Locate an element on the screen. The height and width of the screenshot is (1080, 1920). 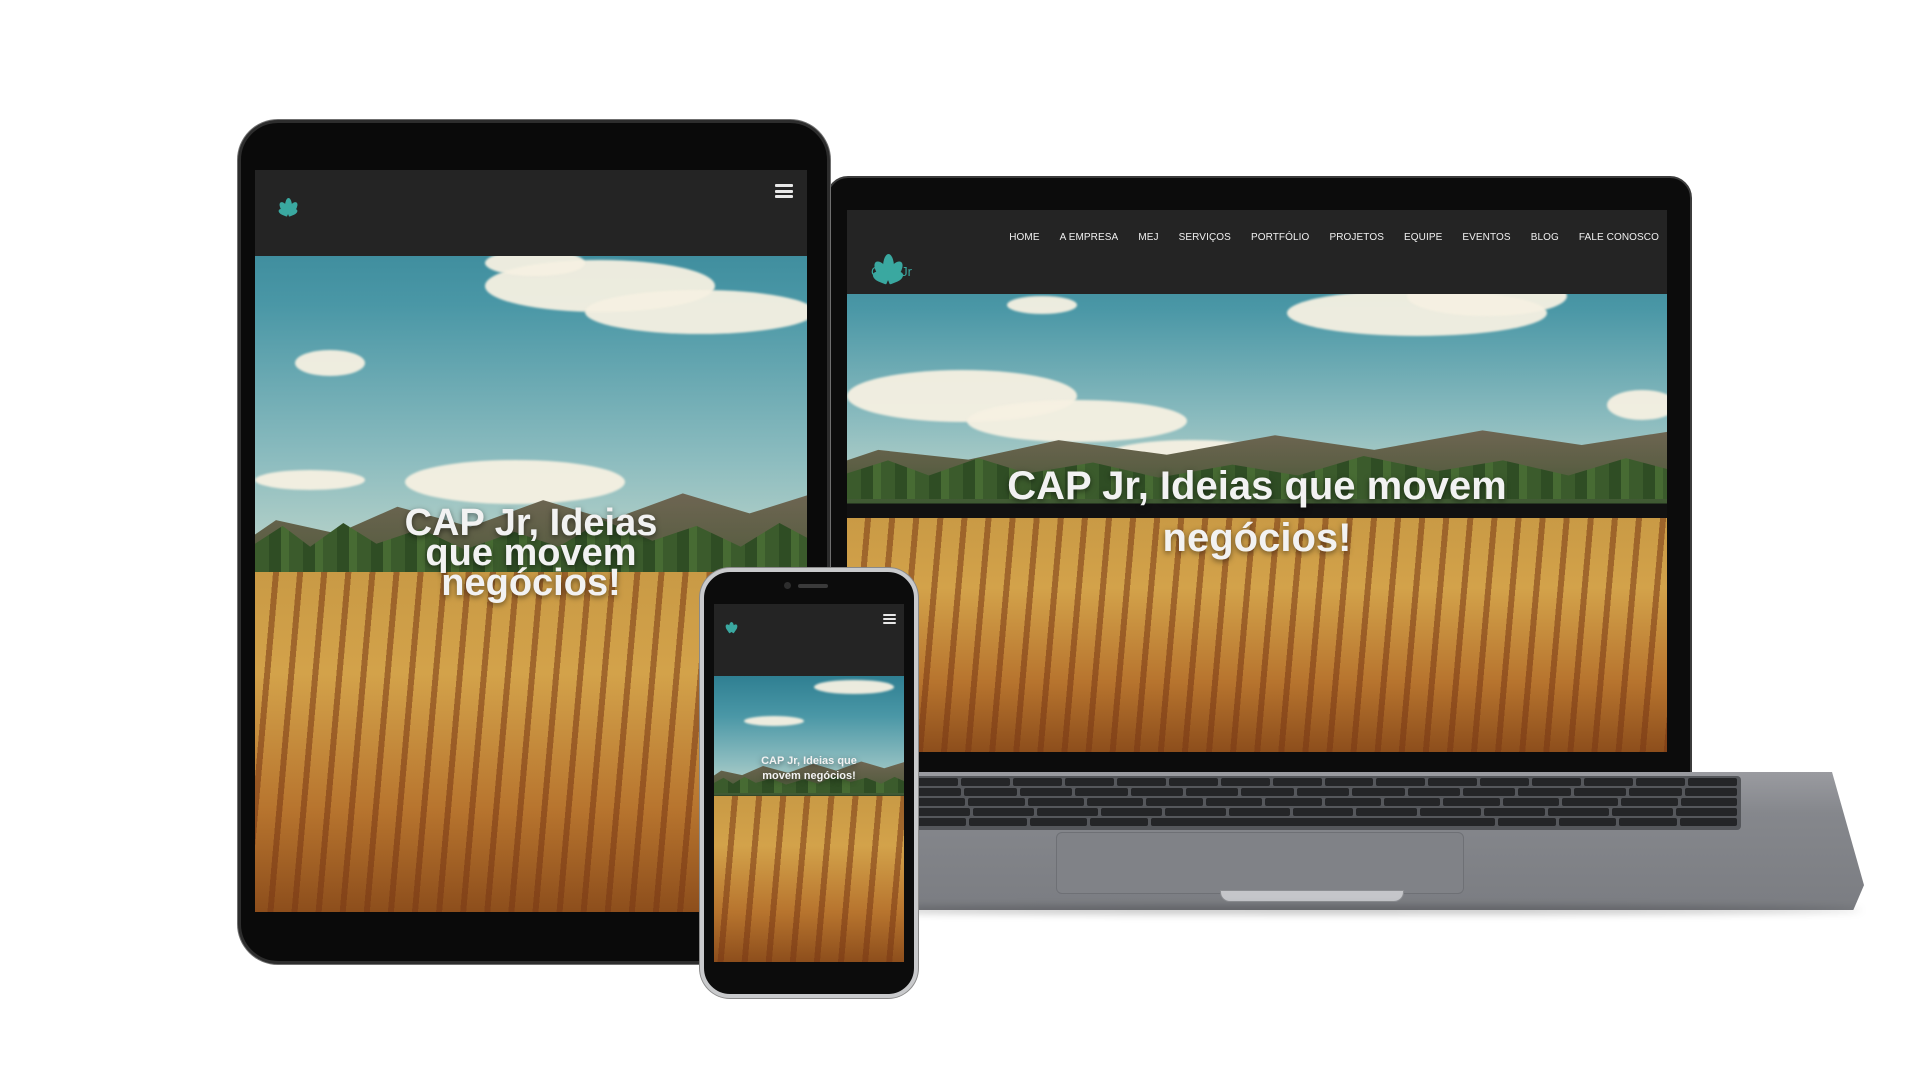
laptop-hero-headline: CAP Jr, Ideias que movem negócios! is located at coordinates (1257, 512).